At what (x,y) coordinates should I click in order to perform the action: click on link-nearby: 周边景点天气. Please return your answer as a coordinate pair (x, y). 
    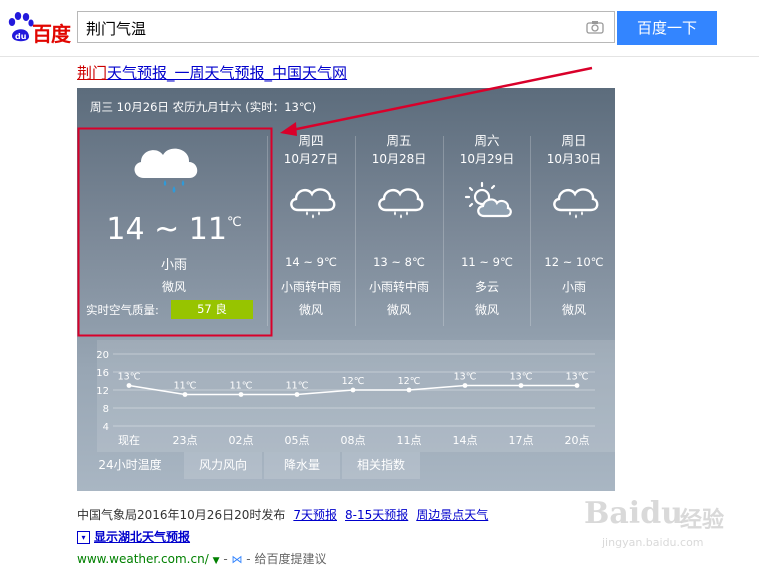
    Looking at the image, I should click on (452, 515).